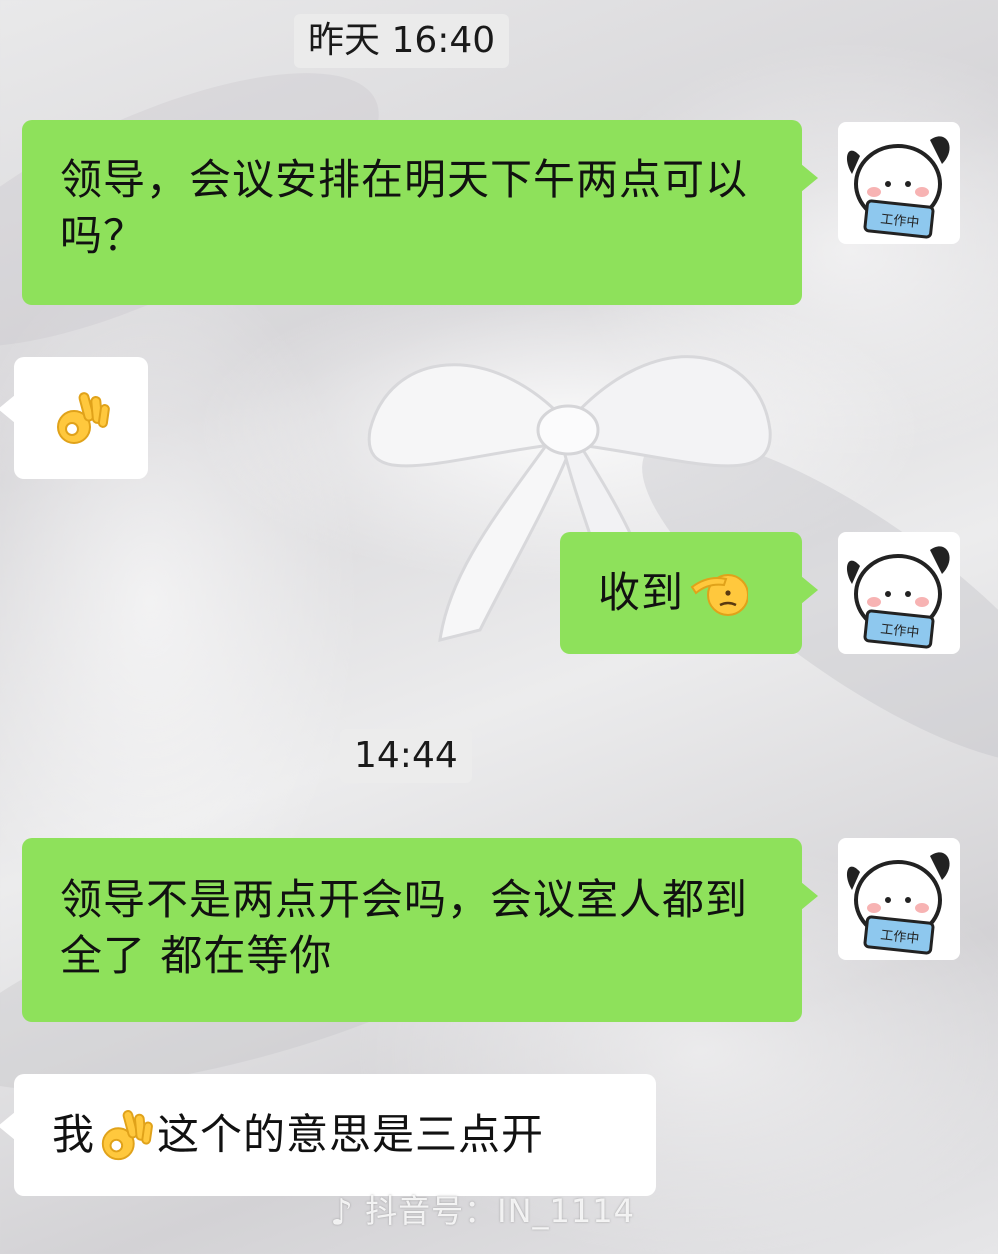  I want to click on received-message-bubble: 我 这个的意思是三点开, so click(328, 1135).